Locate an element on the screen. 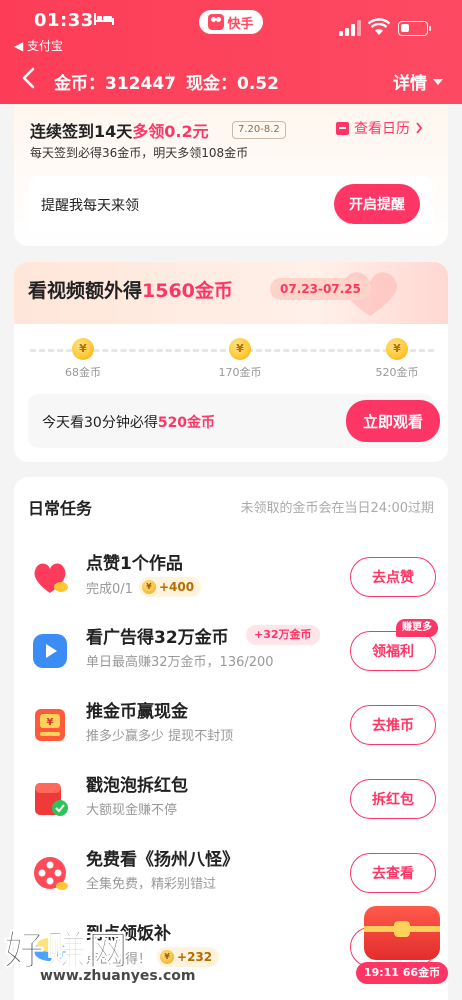 Image resolution: width=462 pixels, height=1000 pixels. signin-date-tag: 7.20-8.2 is located at coordinates (259, 130).